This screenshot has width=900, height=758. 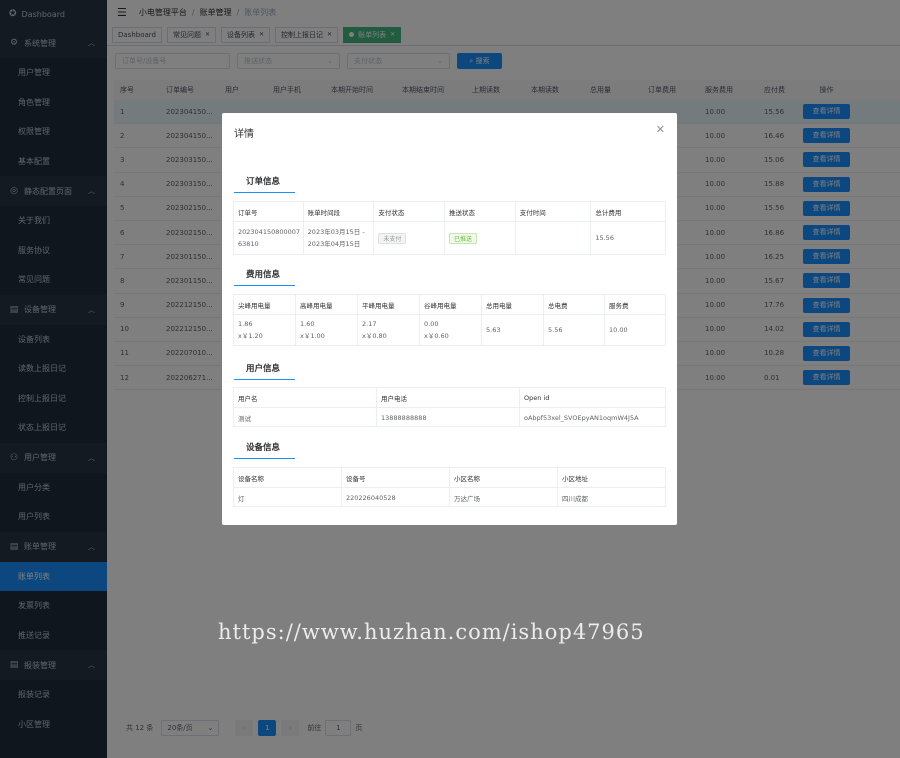 What do you see at coordinates (604, 238) in the screenshot?
I see `total-fee: 15.56` at bounding box center [604, 238].